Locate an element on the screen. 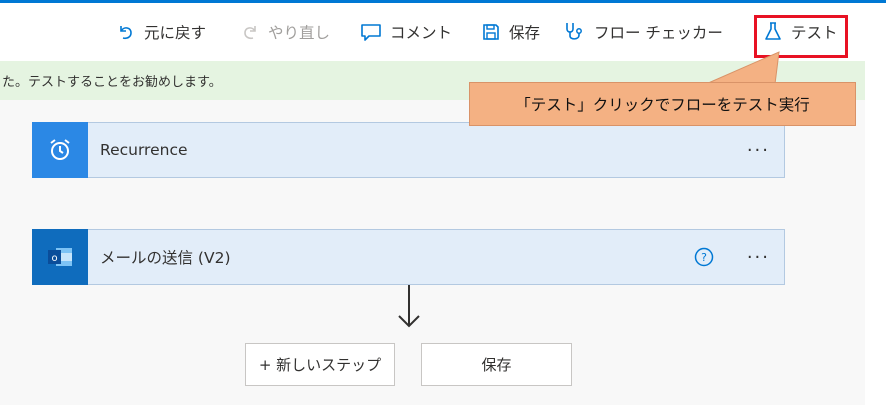 The image size is (886, 409). outlook-icon: o is located at coordinates (60, 257).